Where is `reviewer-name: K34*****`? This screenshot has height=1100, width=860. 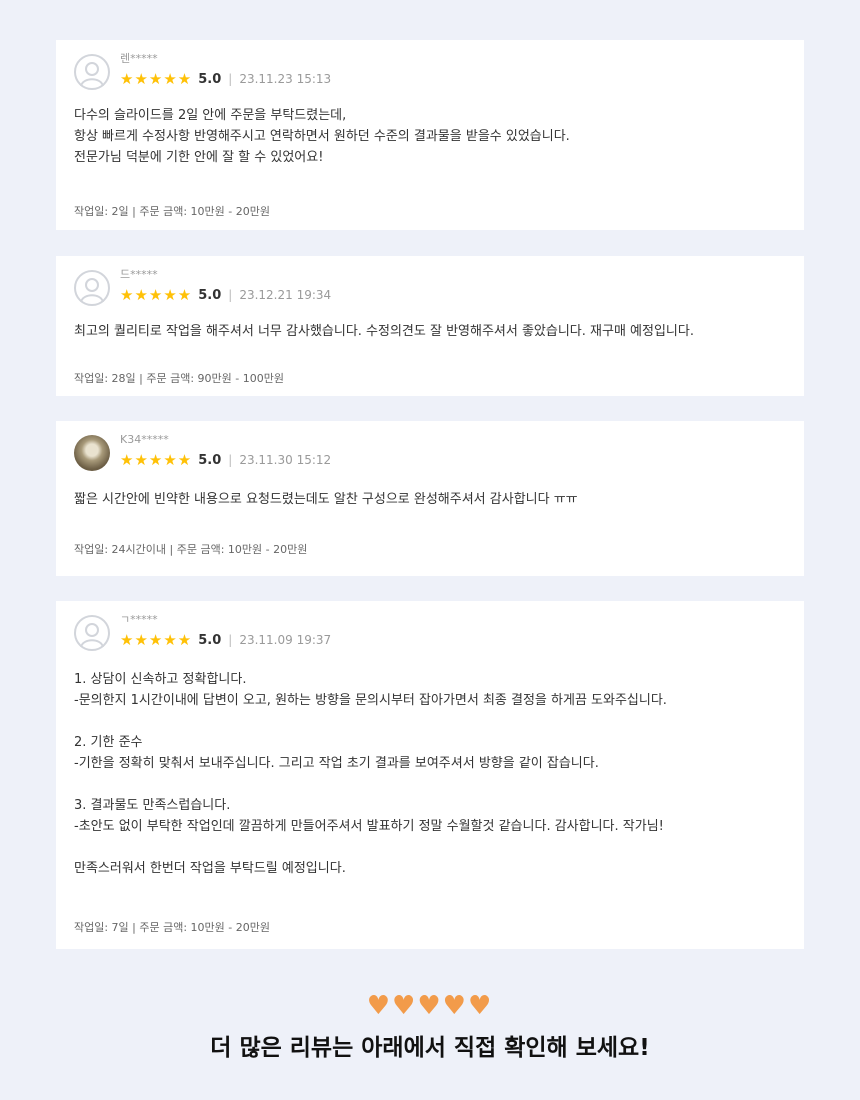 reviewer-name: K34***** is located at coordinates (144, 439).